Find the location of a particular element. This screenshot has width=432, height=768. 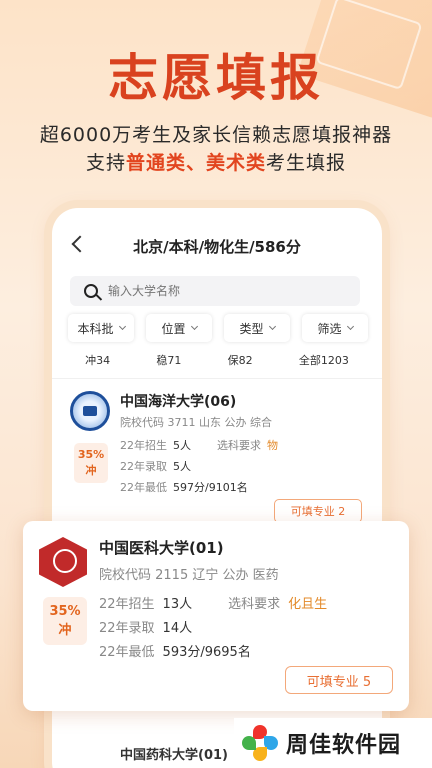

admit-row: 22年录取 14人 is located at coordinates (145, 626).